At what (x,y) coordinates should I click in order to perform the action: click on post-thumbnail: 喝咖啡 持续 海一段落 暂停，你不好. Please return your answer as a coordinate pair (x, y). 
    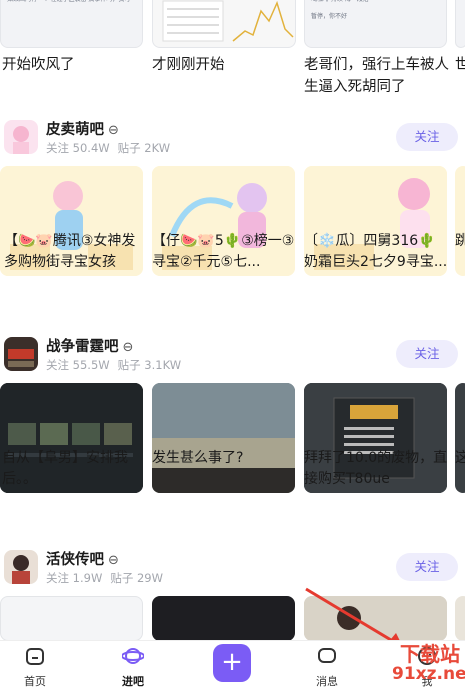
    Looking at the image, I should click on (375, 24).